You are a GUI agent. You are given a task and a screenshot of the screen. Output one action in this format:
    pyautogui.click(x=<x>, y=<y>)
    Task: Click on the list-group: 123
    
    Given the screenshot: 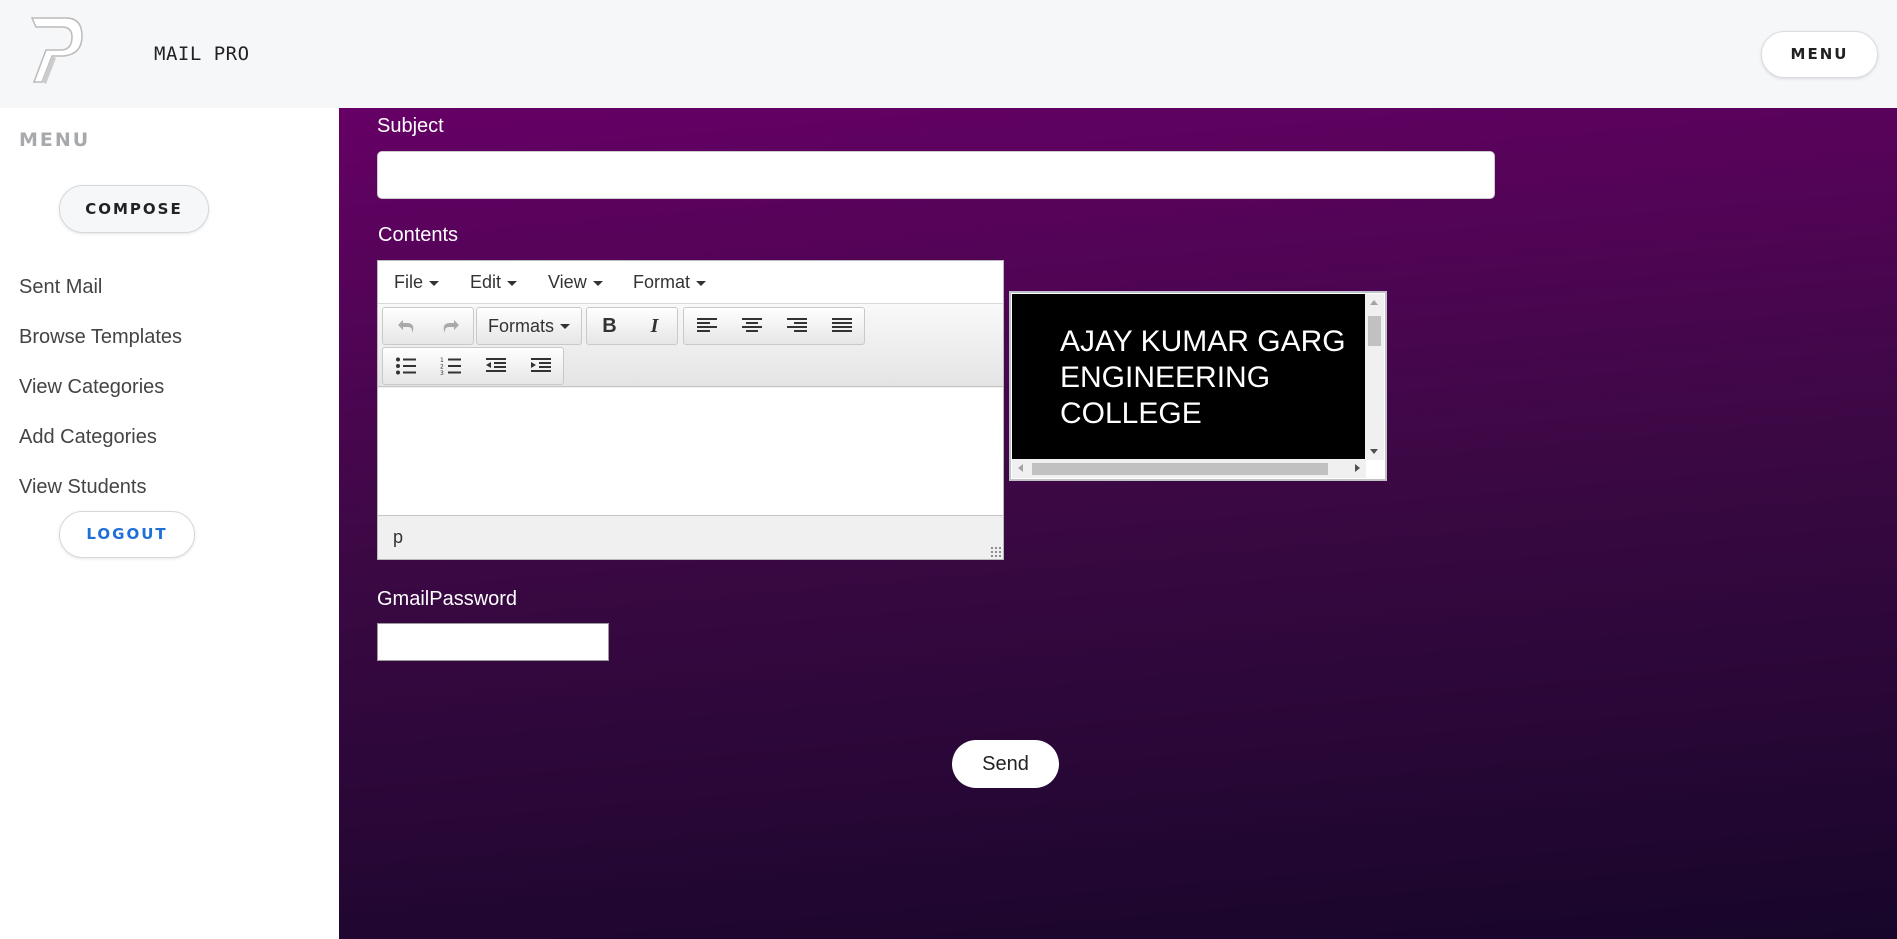 What is the action you would take?
    pyautogui.click(x=473, y=366)
    